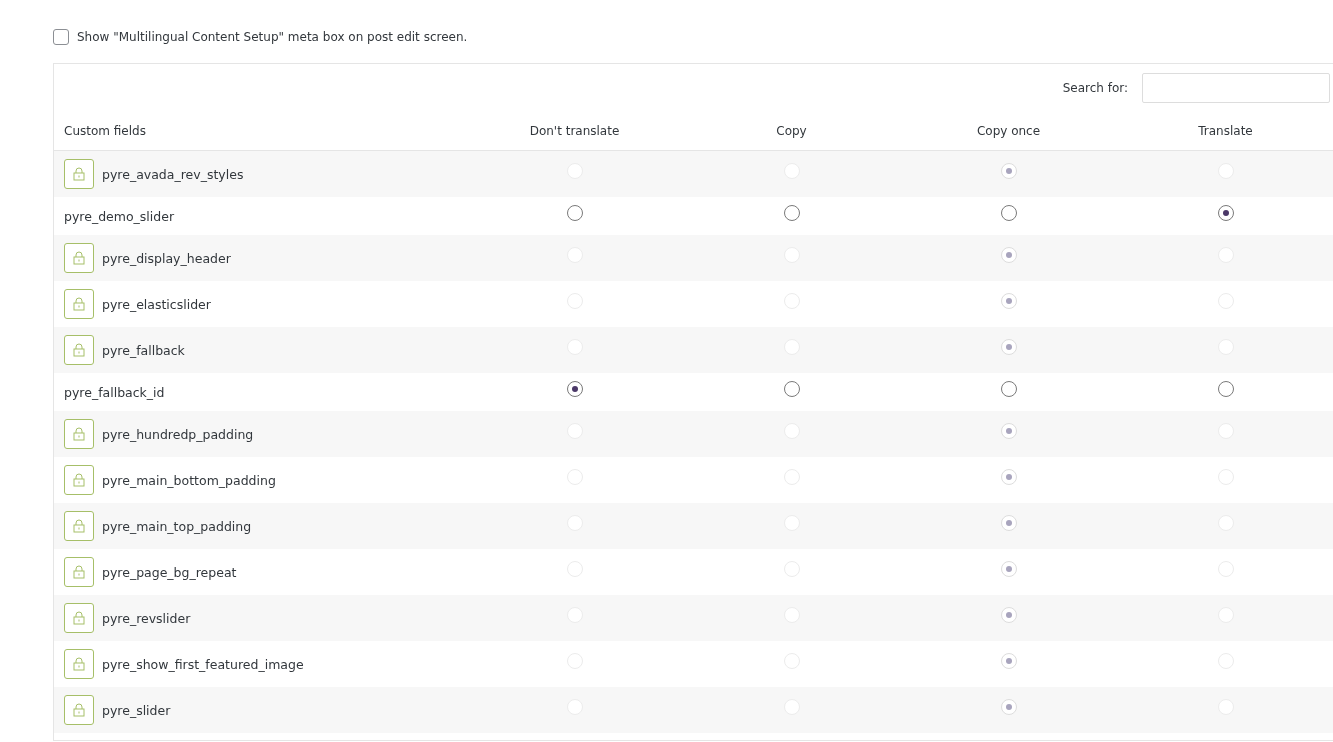  I want to click on field-name: pyre_show_first_featured_image, so click(203, 664).